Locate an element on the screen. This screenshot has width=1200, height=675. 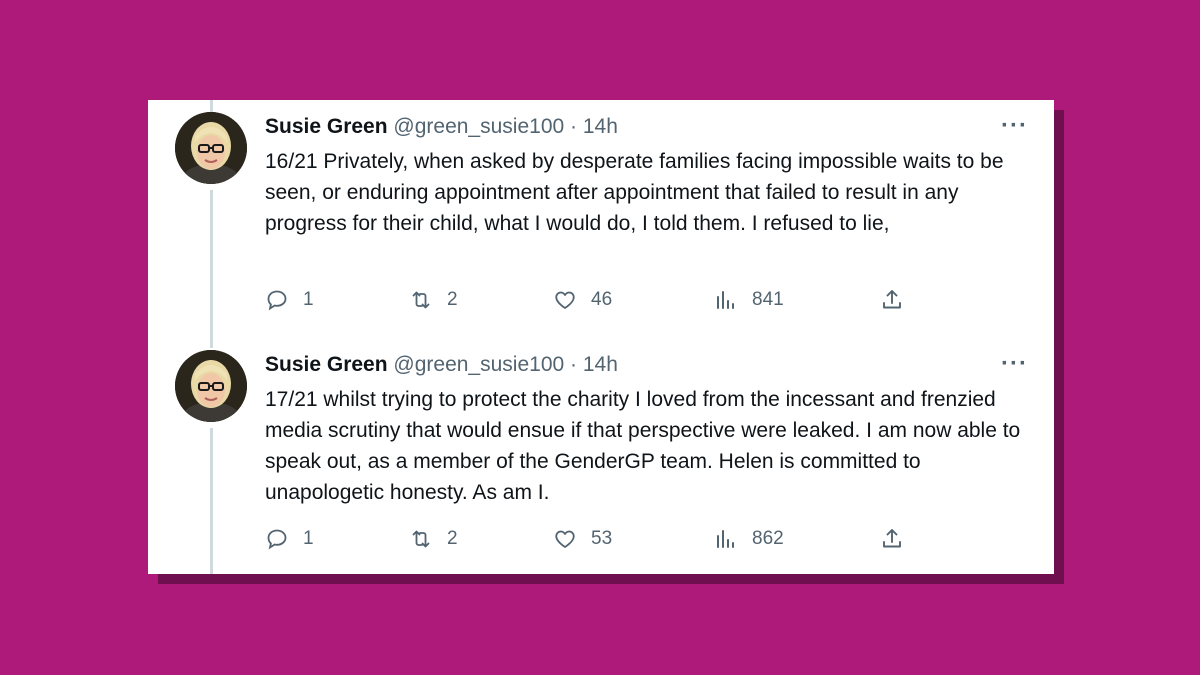
like-button: 53 is located at coordinates (582, 539).